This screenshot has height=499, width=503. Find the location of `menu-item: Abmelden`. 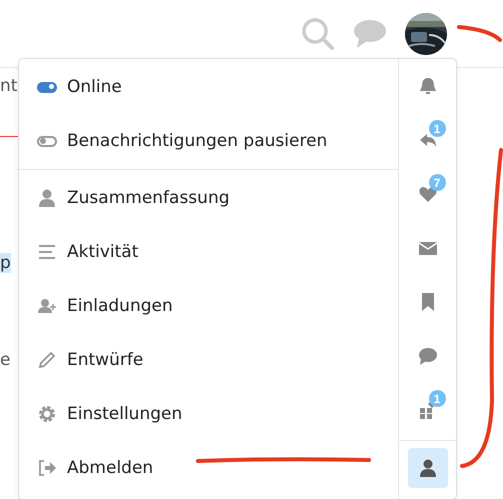

menu-item: Abmelden is located at coordinates (208, 468).